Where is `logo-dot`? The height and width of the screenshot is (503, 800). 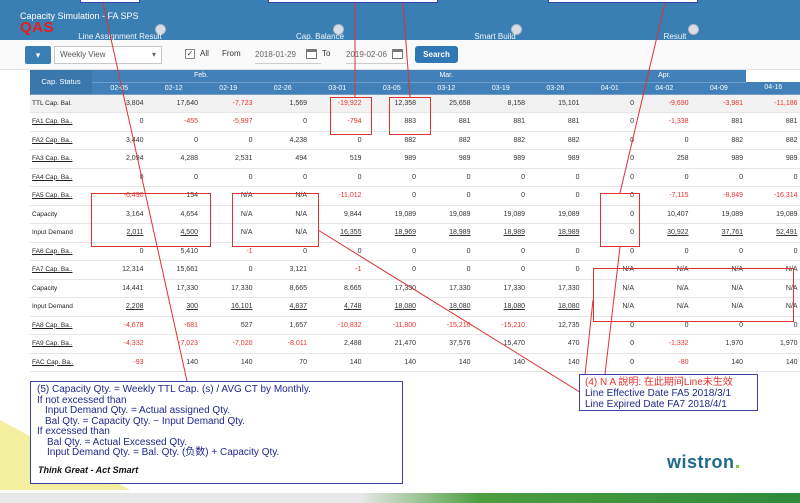
logo-dot is located at coordinates (737, 466).